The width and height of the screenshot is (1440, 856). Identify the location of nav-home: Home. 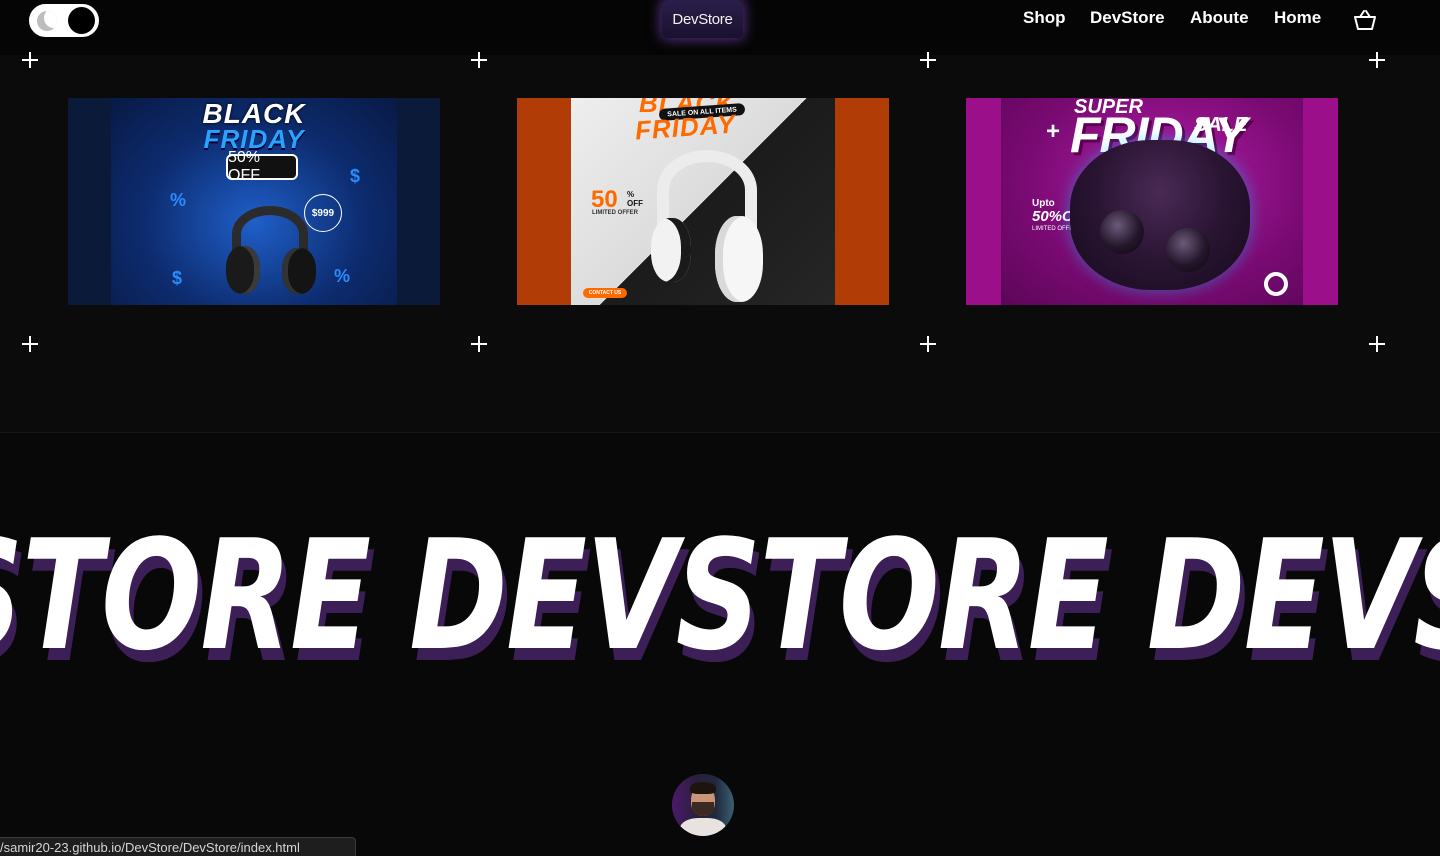
(1297, 18).